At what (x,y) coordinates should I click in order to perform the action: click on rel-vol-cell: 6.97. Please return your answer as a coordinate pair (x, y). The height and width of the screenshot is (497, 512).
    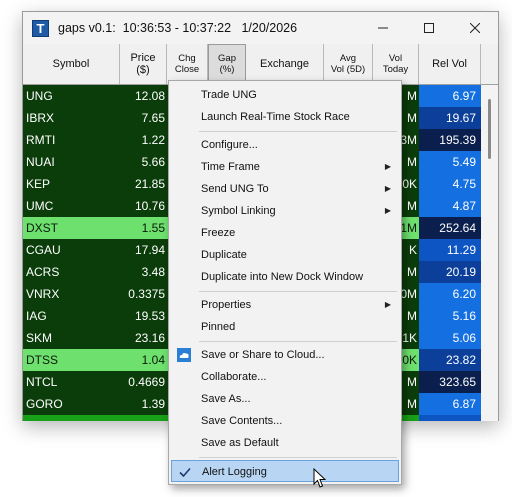
    Looking at the image, I should click on (450, 96).